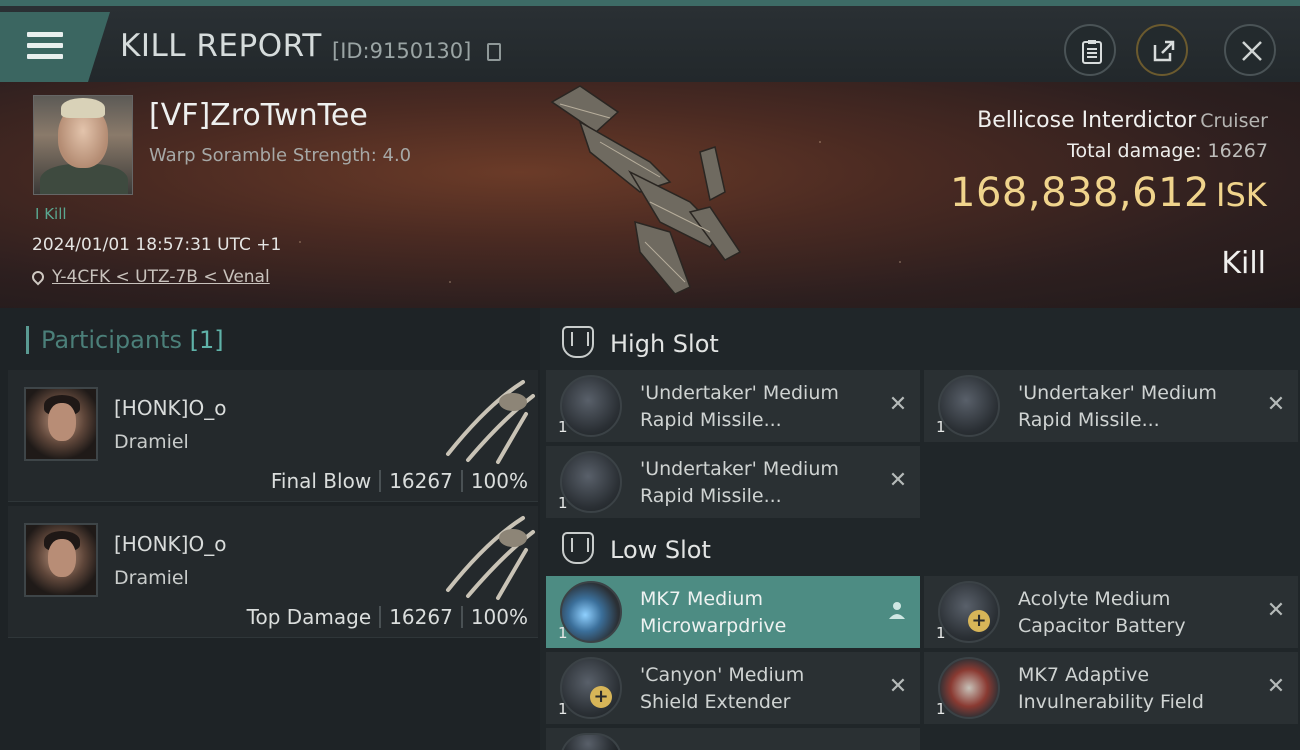  I want to click on module-name: Acolyte Medium Capacitor Battery, so click(1102, 612).